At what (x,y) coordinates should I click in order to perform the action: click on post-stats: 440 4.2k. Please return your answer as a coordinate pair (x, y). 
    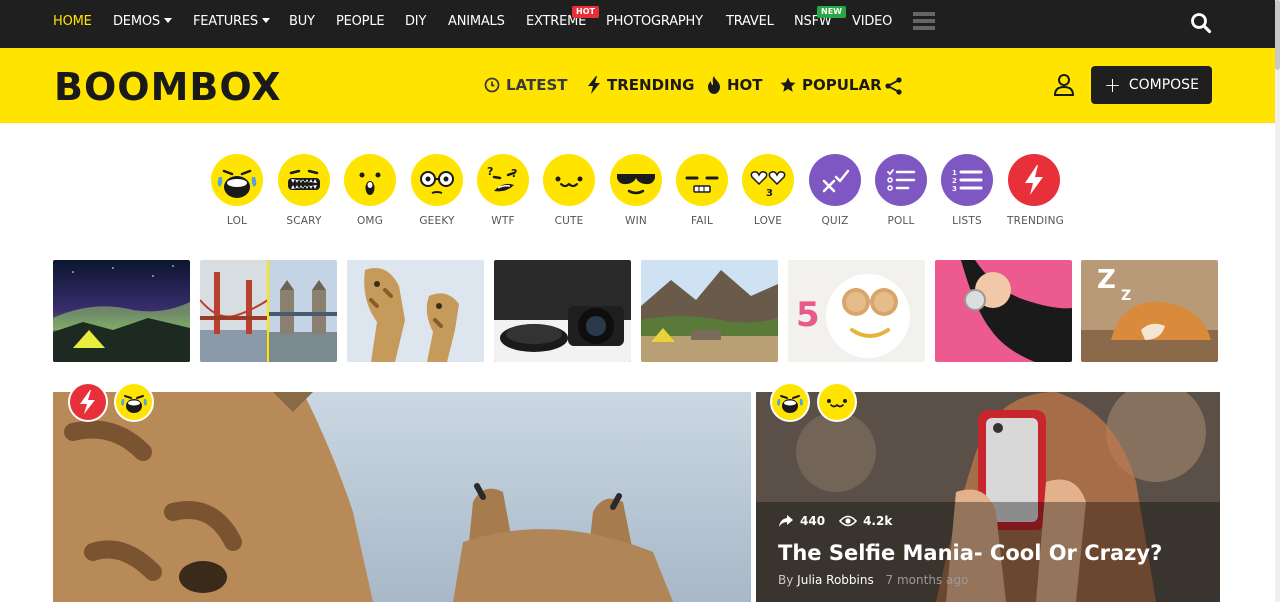
    Looking at the image, I should click on (842, 521).